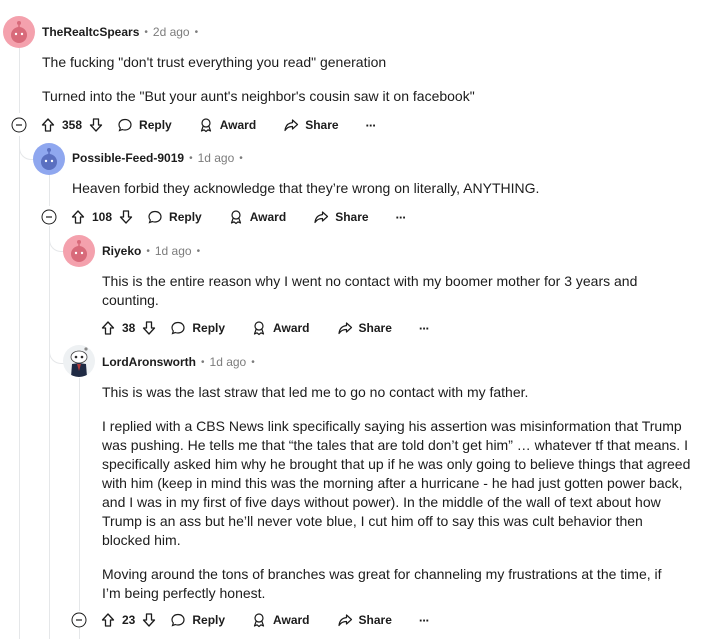 The image size is (710, 639). What do you see at coordinates (128, 158) in the screenshot?
I see `username: Possible-Feed-9019` at bounding box center [128, 158].